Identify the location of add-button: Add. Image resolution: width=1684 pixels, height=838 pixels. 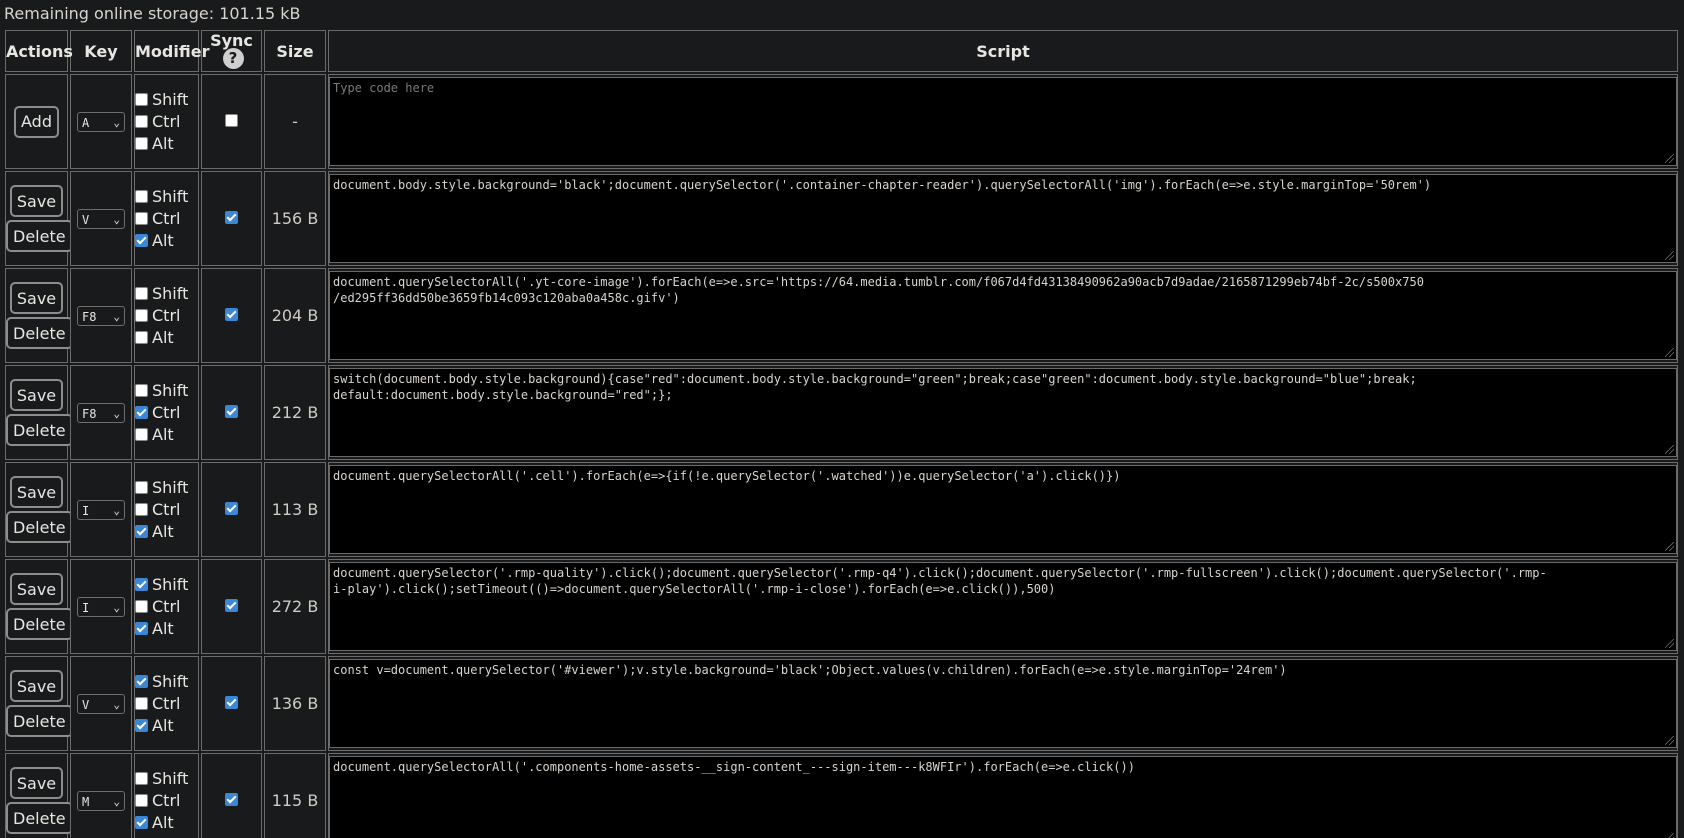
(36, 121).